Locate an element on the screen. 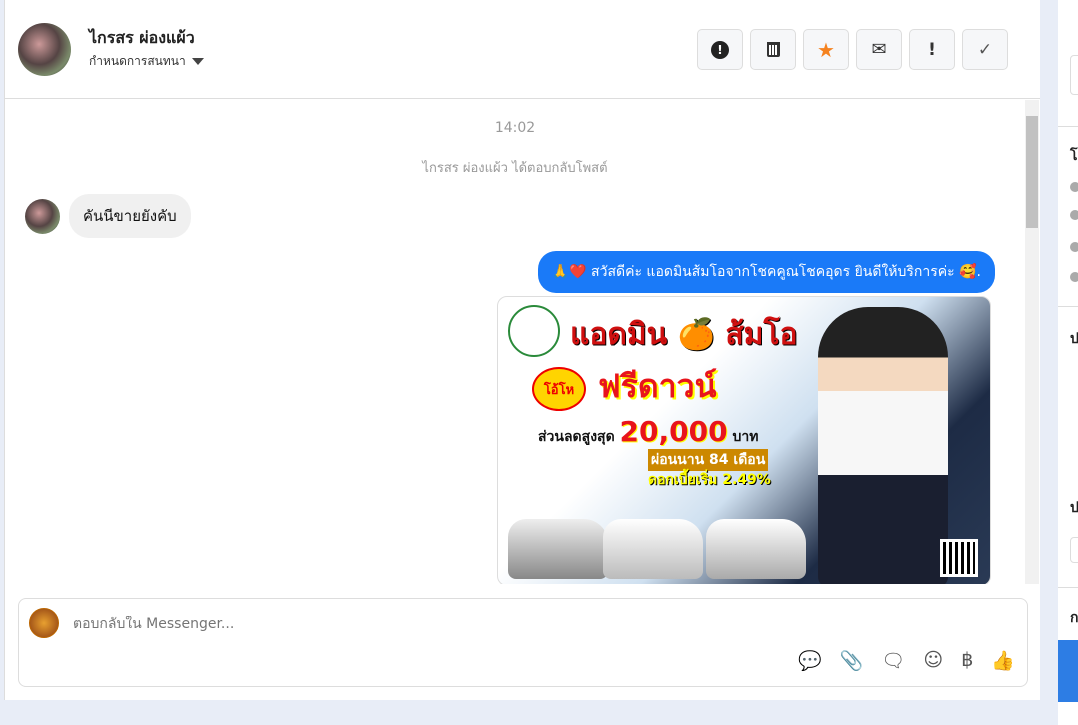 The height and width of the screenshot is (725, 1078). payment-baht-icon: ฿ is located at coordinates (967, 660).